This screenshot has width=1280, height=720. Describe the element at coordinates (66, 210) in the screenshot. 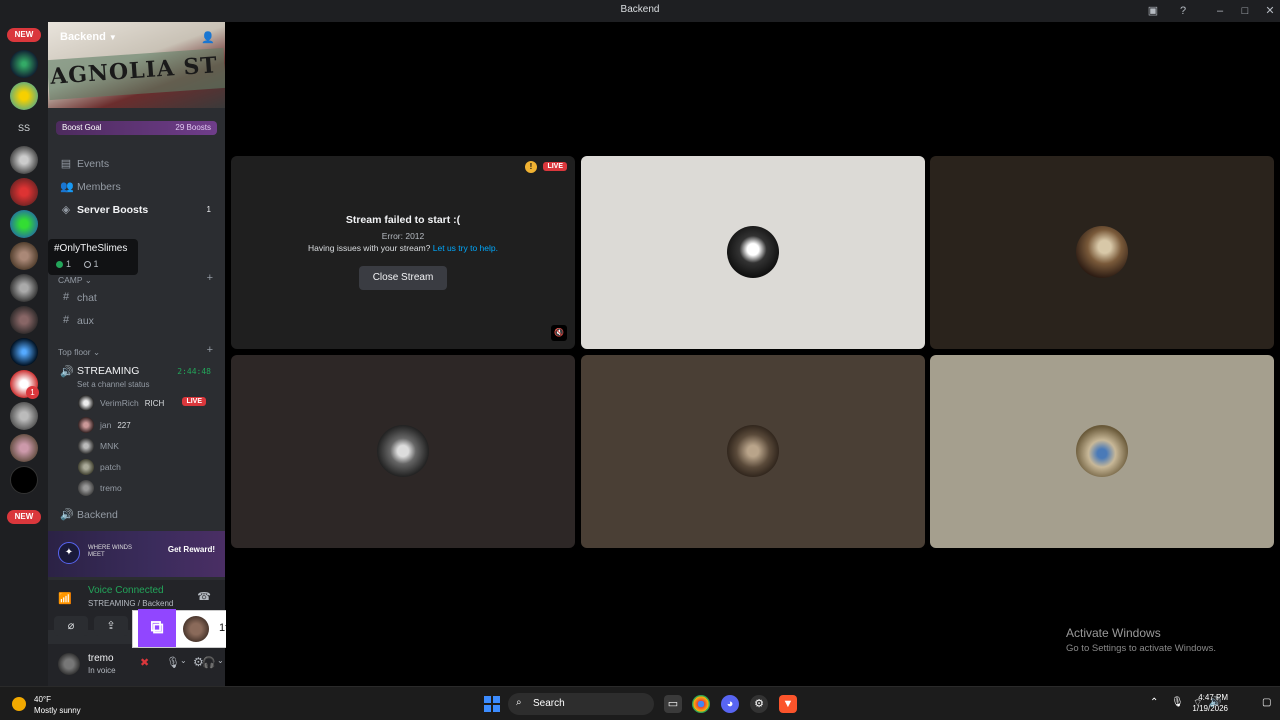

I see `boost-icon: ◈` at that location.